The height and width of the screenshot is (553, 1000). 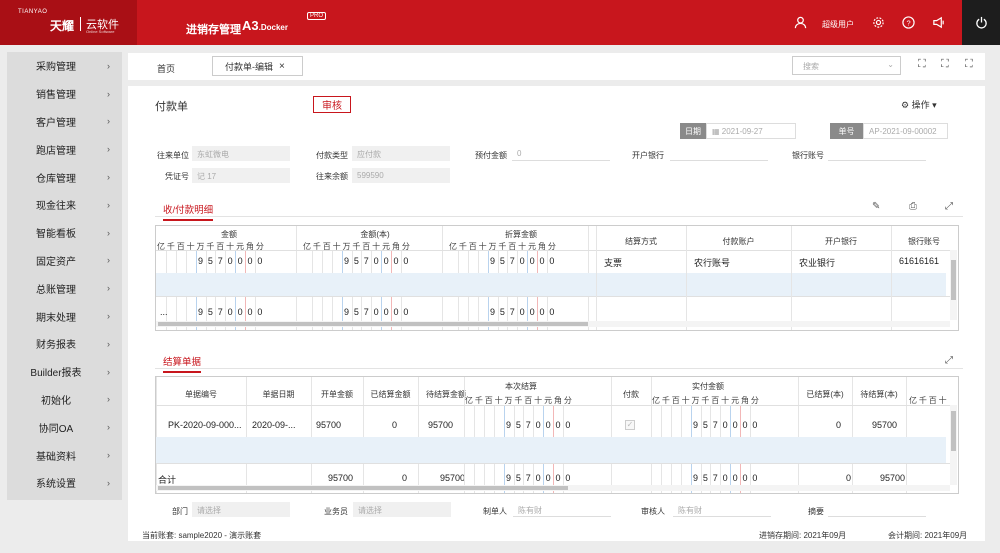 I want to click on attachment-icon: ✎, so click(x=876, y=206).